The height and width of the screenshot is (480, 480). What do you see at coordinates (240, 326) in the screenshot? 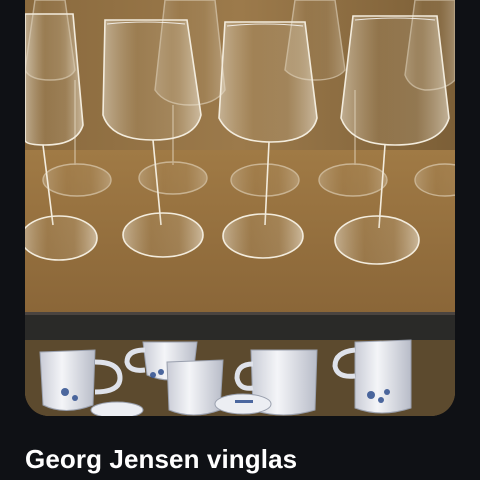
I see `shelf-edge` at bounding box center [240, 326].